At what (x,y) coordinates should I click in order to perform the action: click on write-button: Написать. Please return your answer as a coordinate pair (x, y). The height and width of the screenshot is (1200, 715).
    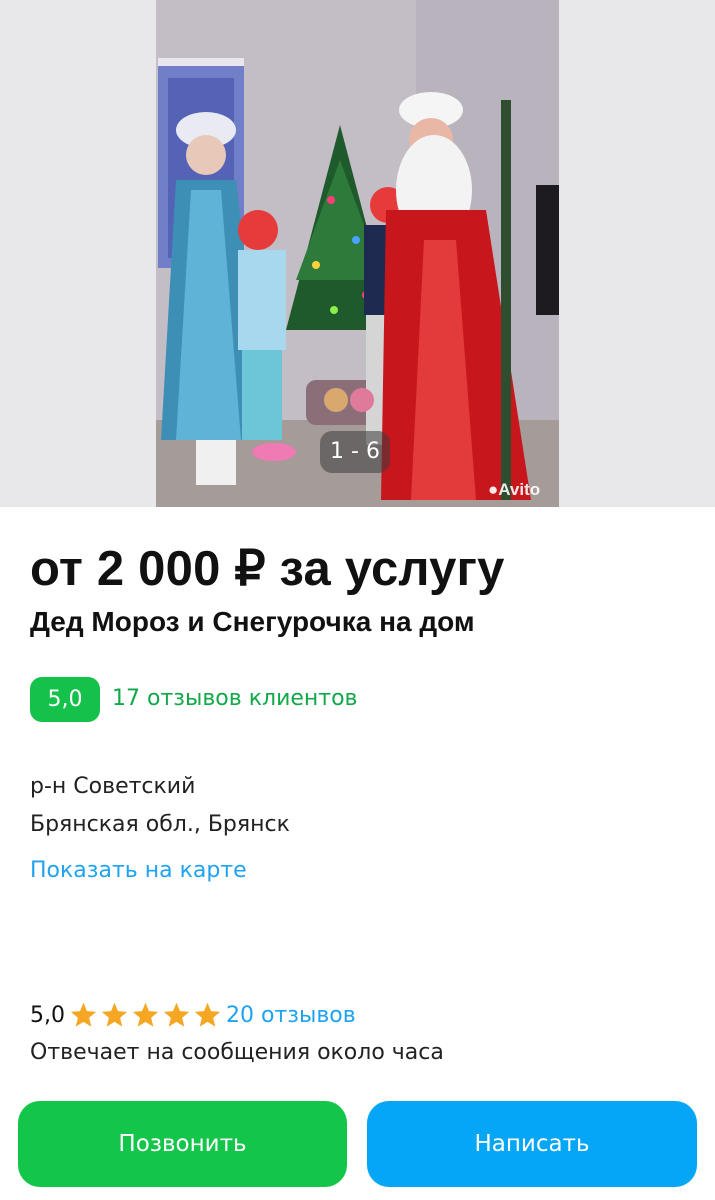
    Looking at the image, I should click on (532, 1144).